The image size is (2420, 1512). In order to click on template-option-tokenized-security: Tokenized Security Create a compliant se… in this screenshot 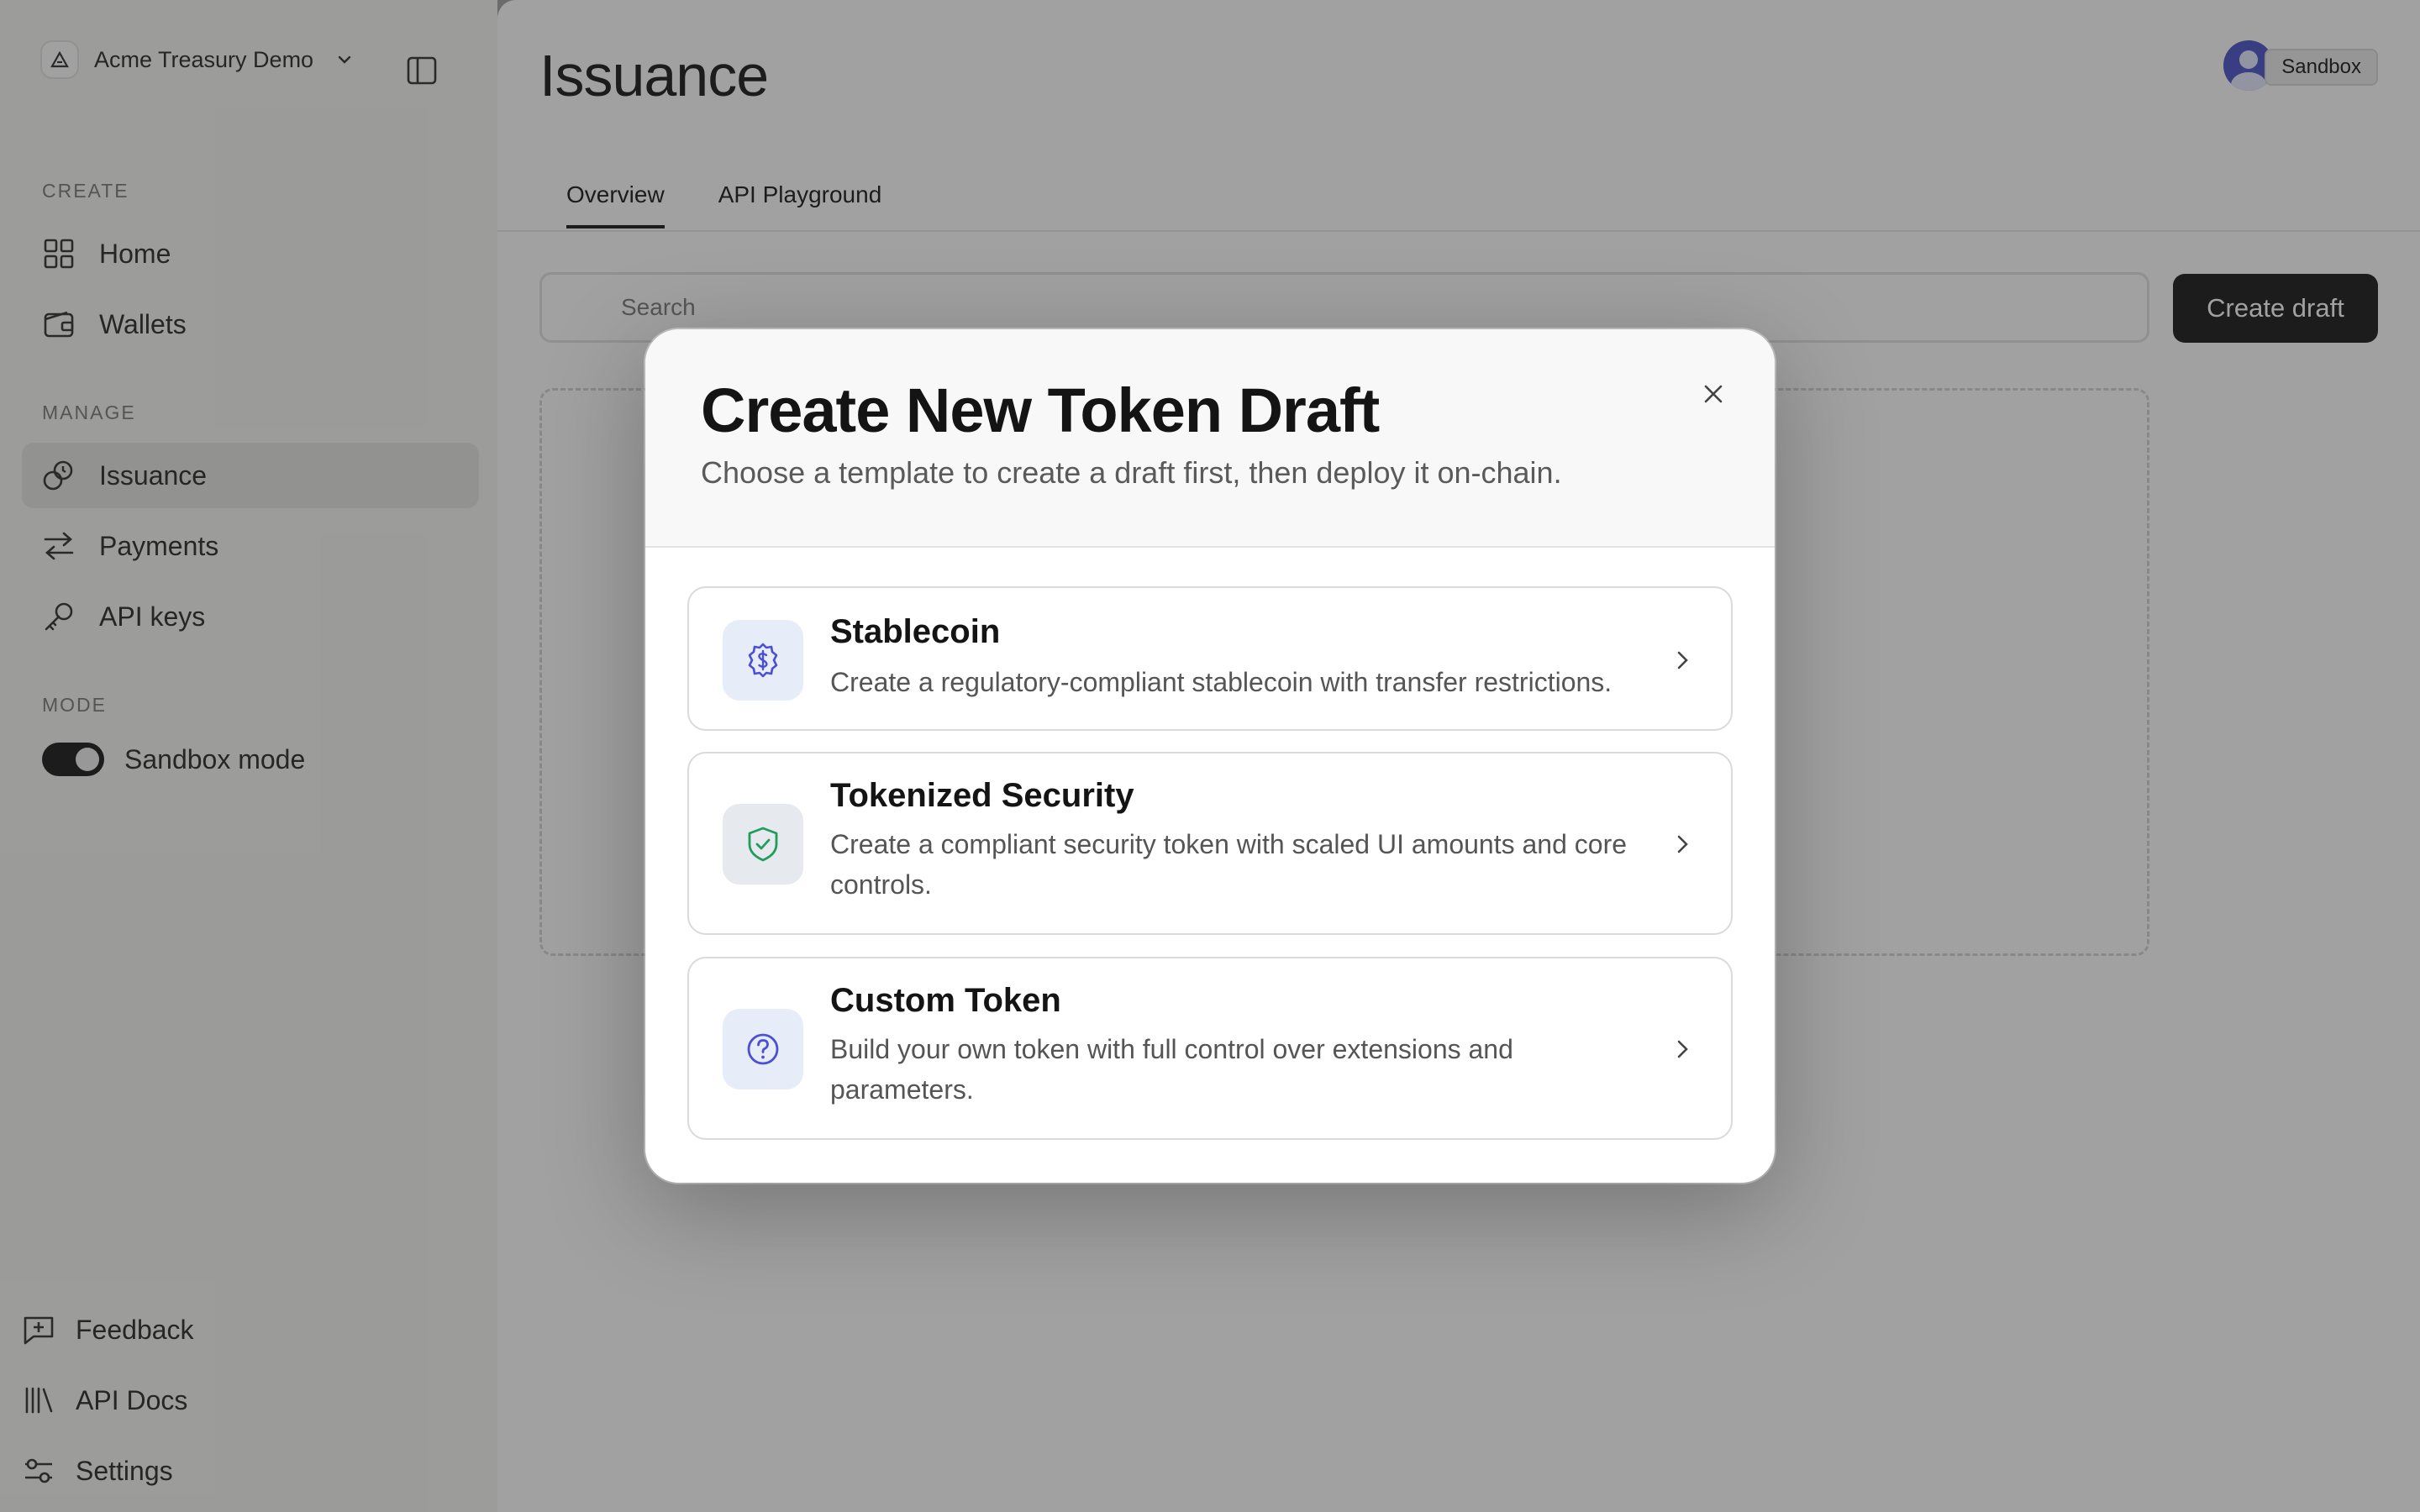, I will do `click(1210, 843)`.